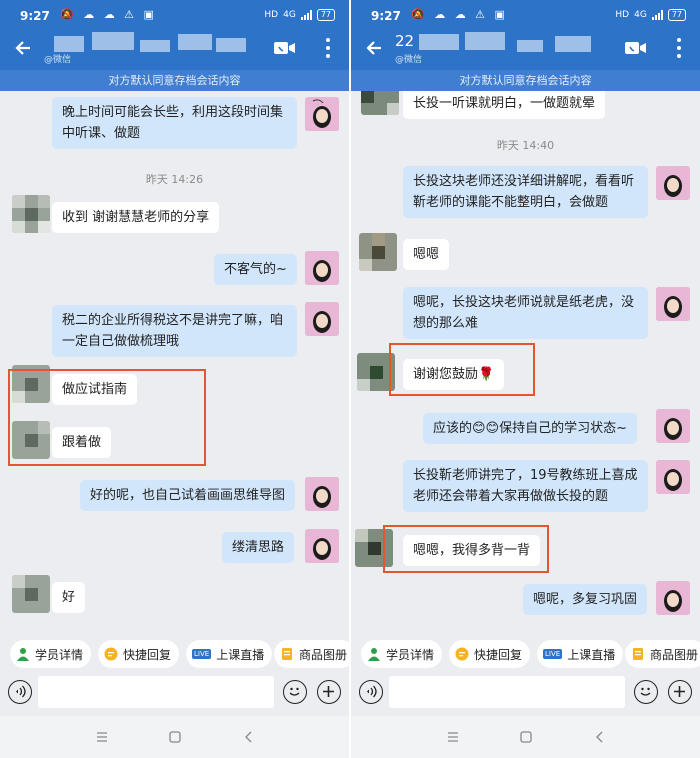 This screenshot has width=700, height=758. Describe the element at coordinates (136, 217) in the screenshot. I see `message-bubble-incoming: 收到 谢谢慧慧老师的分享` at that location.